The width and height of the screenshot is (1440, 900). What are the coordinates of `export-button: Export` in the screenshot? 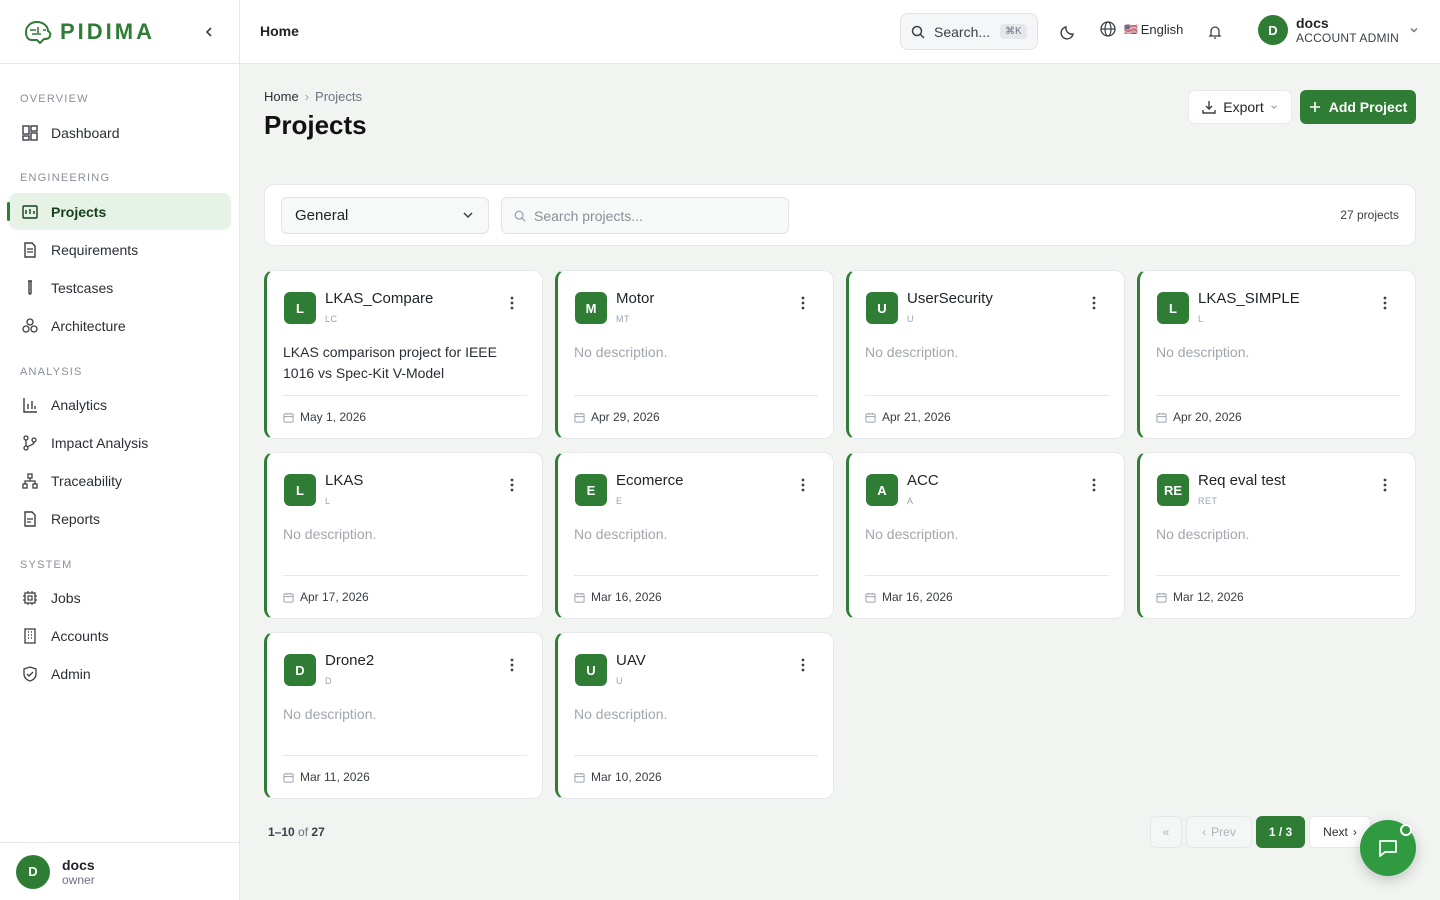 It's located at (1240, 107).